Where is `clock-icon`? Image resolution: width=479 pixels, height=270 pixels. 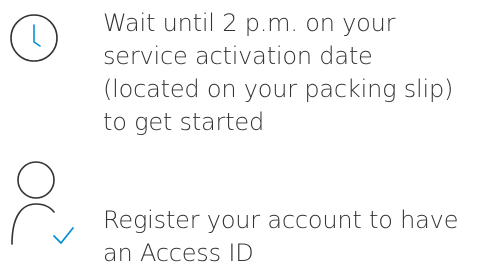
clock-icon is located at coordinates (34, 38).